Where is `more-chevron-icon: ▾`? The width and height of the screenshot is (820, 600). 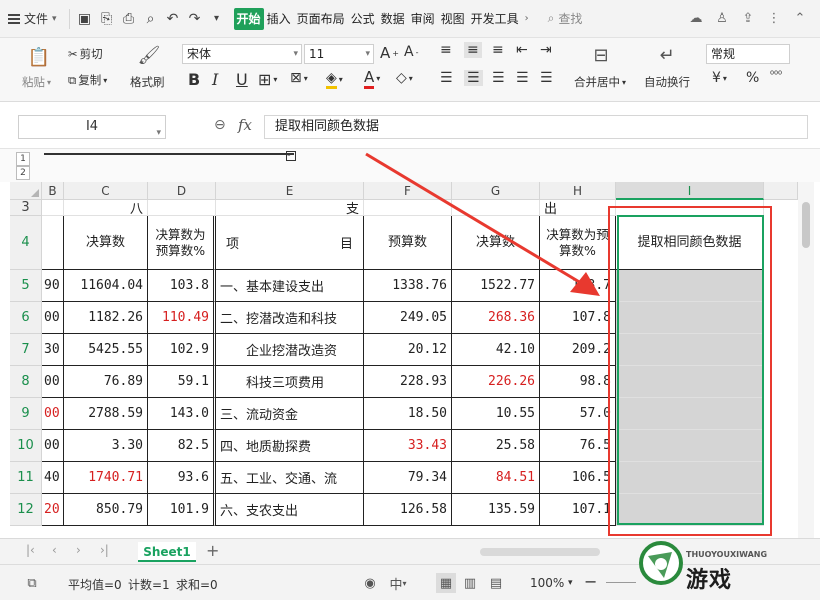 more-chevron-icon: ▾ is located at coordinates (217, 19).